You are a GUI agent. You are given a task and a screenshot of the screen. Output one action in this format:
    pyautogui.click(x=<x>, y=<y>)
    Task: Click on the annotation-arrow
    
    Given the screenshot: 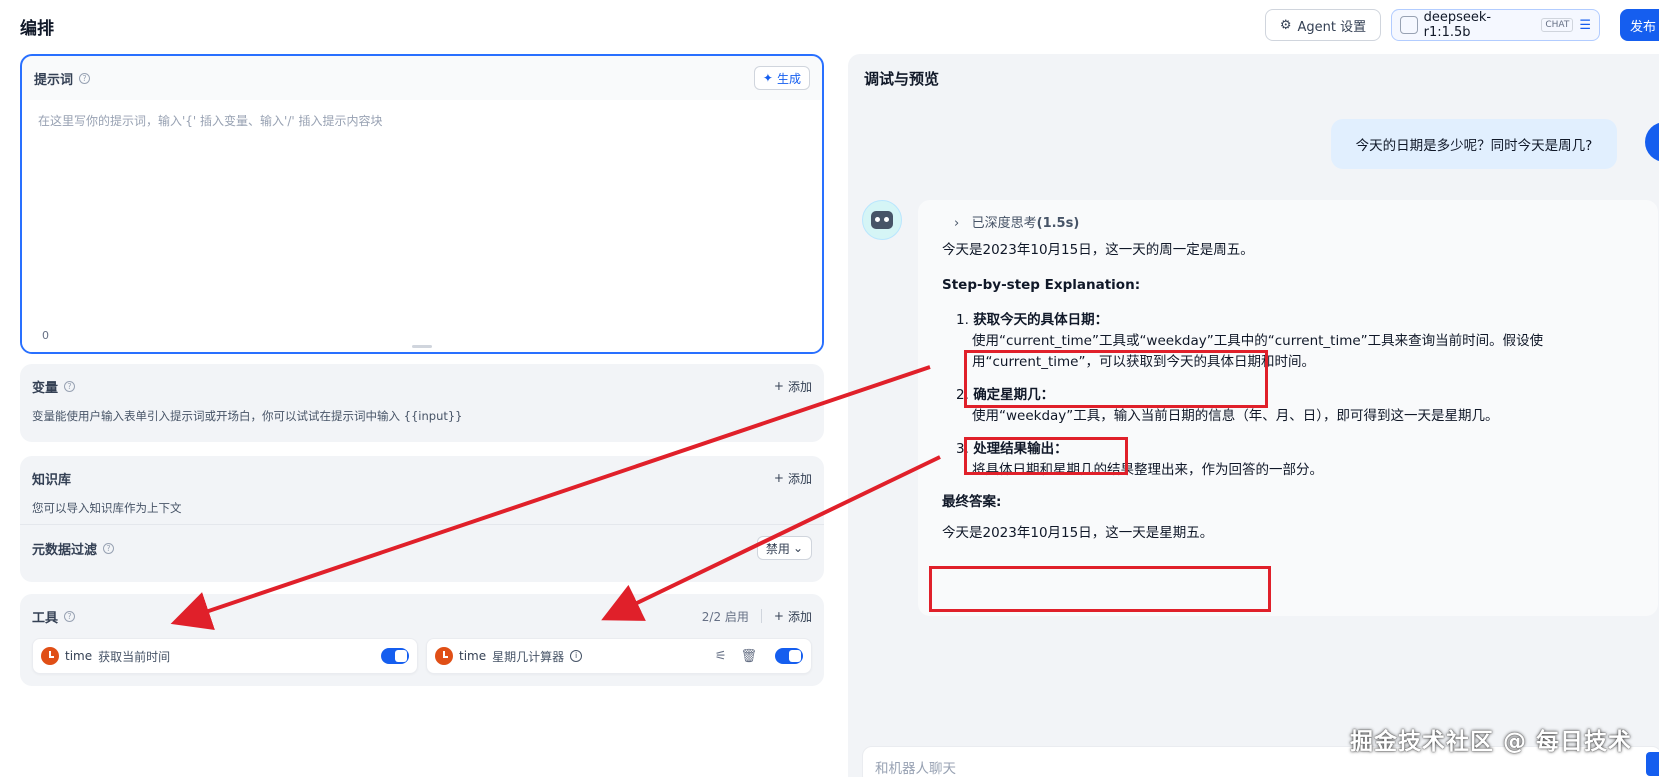 What is the action you would take?
    pyautogui.click(x=771, y=538)
    